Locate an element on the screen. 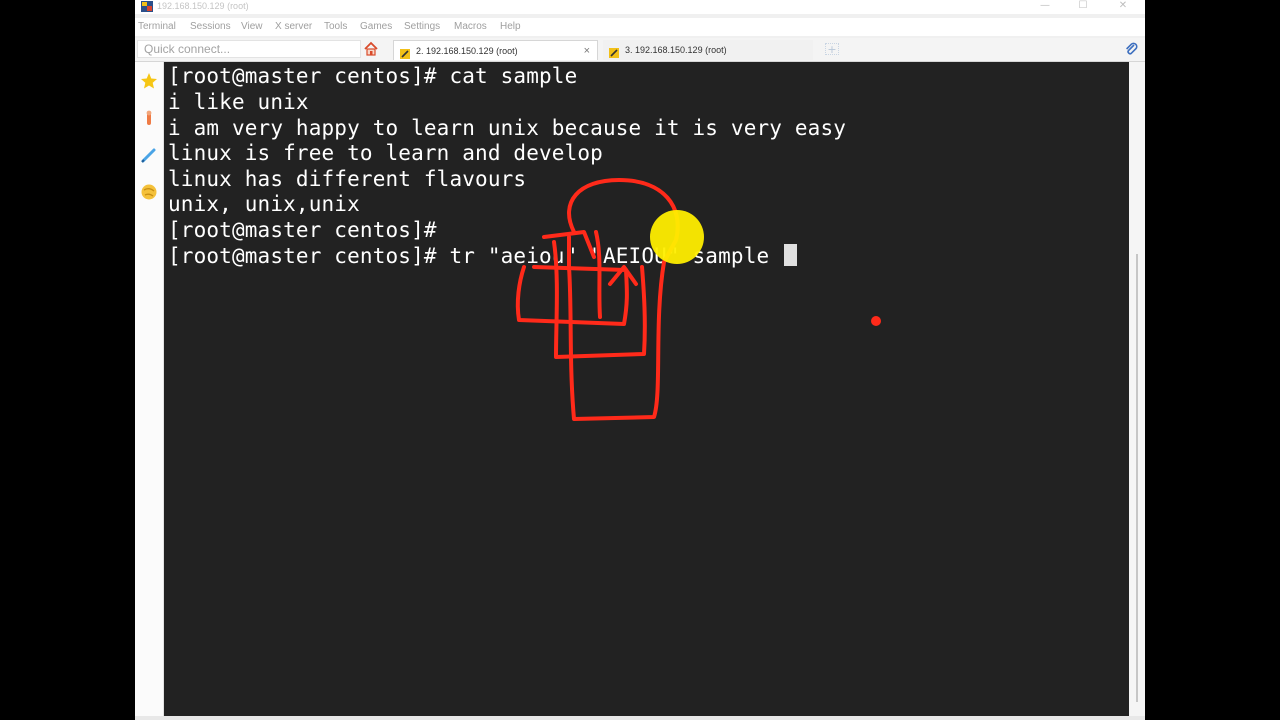 The image size is (1280, 720). tools-icon is located at coordinates (149, 118).